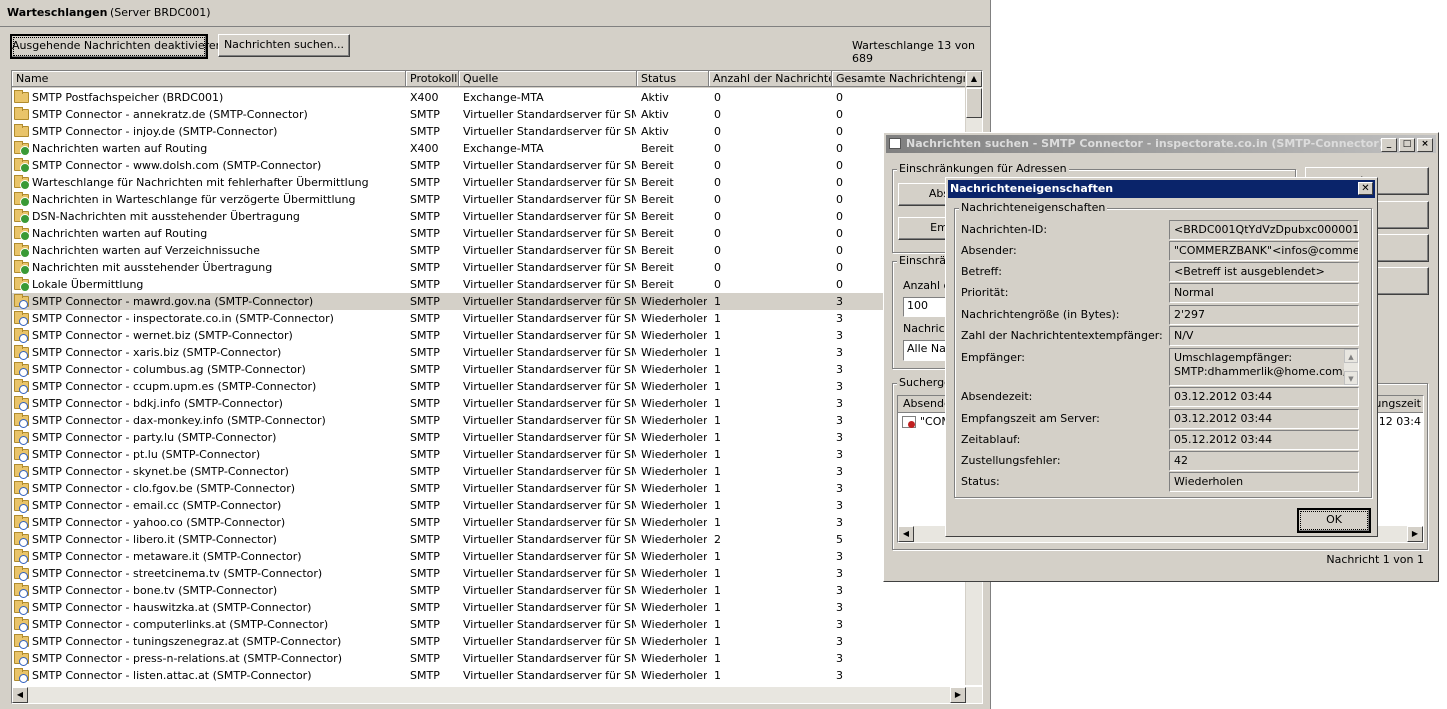 Image resolution: width=1447 pixels, height=709 pixels. What do you see at coordinates (770, 79) in the screenshot?
I see `column-header-count: Anzahl der Nachrichten` at bounding box center [770, 79].